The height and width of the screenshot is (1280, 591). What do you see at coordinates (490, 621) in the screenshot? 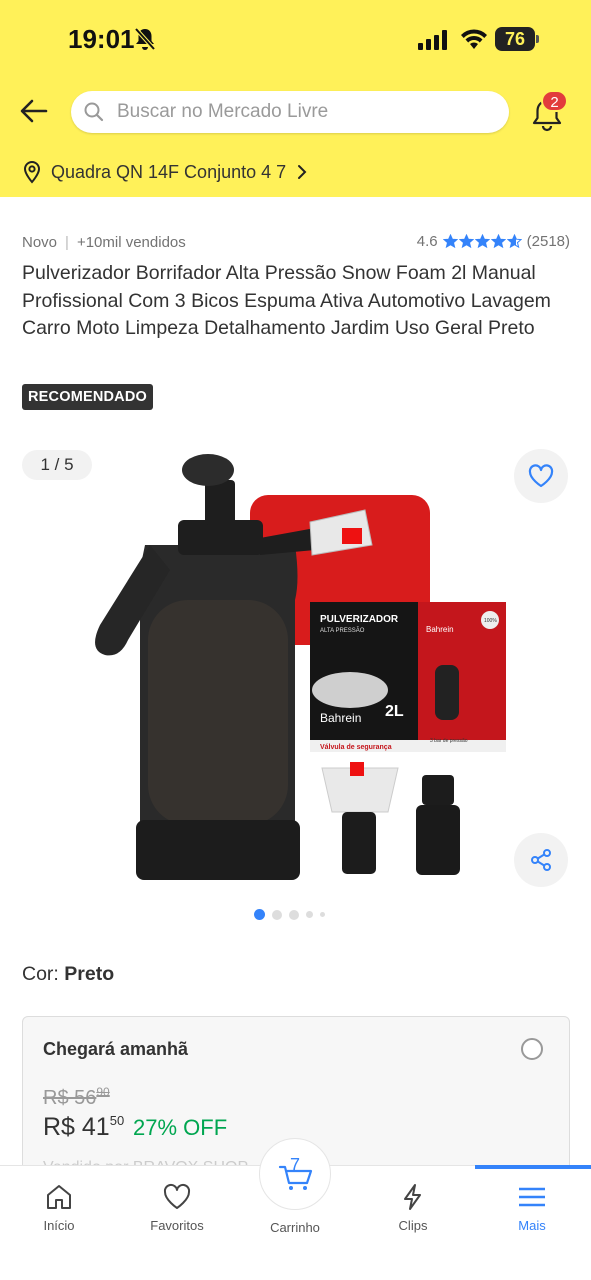
I see `box-seal-text: 100%` at bounding box center [490, 621].